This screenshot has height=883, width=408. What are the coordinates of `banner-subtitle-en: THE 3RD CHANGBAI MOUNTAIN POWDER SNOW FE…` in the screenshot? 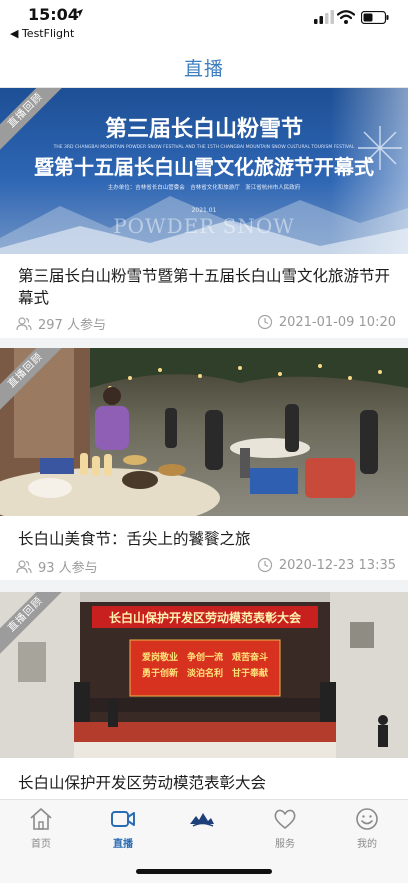 It's located at (204, 147).